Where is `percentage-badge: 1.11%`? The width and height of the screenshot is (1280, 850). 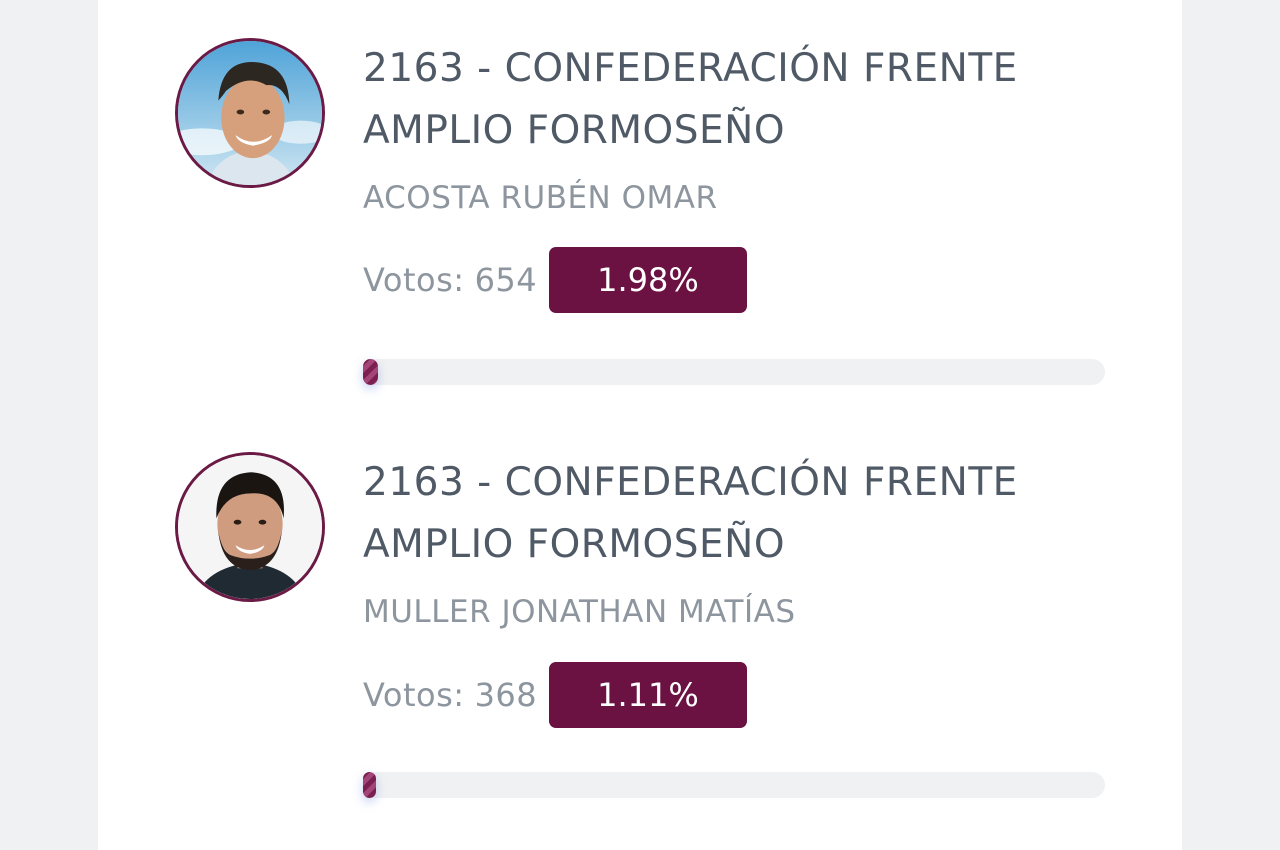
percentage-badge: 1.11% is located at coordinates (648, 695).